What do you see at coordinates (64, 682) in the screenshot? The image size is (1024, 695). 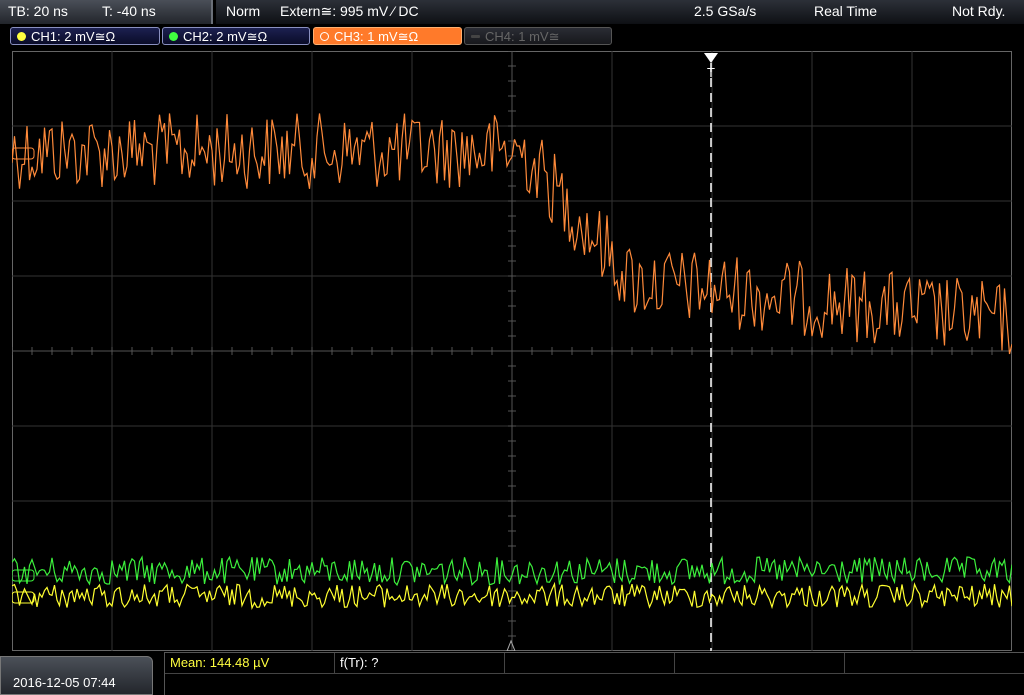 I see `datetime-readout: 2016-12-05 07:44` at bounding box center [64, 682].